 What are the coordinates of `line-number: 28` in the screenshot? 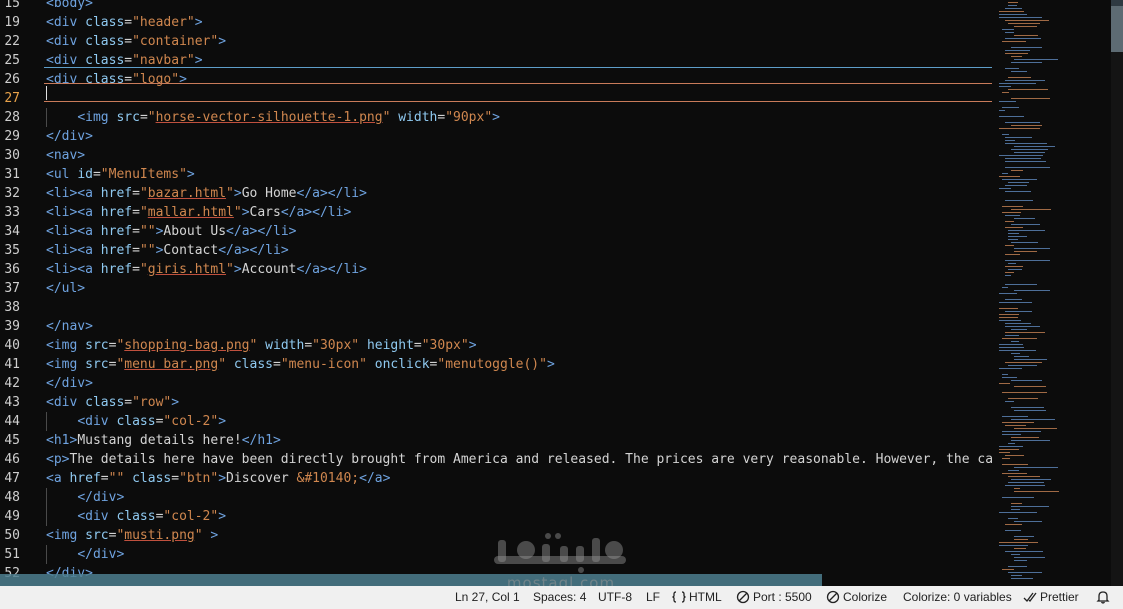 It's located at (12, 117).